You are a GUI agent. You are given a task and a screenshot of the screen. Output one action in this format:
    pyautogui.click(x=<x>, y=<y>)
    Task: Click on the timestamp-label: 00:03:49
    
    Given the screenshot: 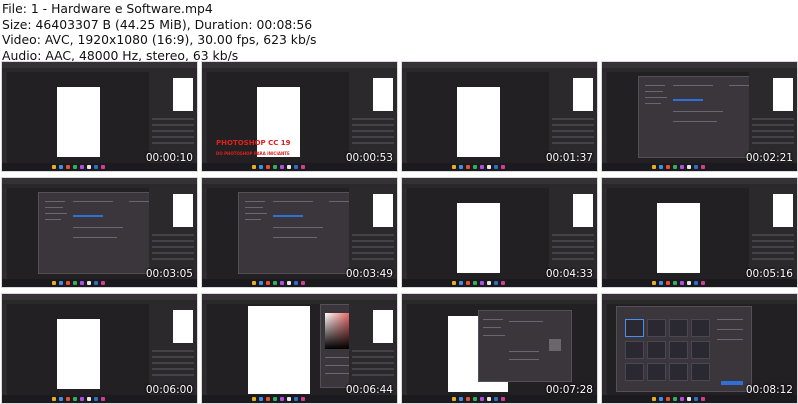 What is the action you would take?
    pyautogui.click(x=369, y=274)
    